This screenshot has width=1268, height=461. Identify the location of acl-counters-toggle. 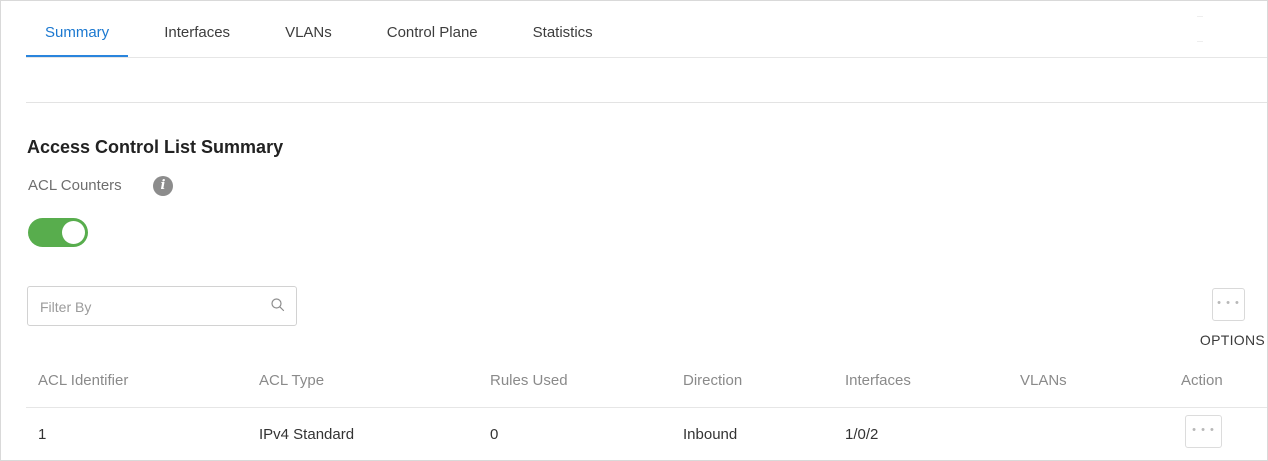
(58, 232).